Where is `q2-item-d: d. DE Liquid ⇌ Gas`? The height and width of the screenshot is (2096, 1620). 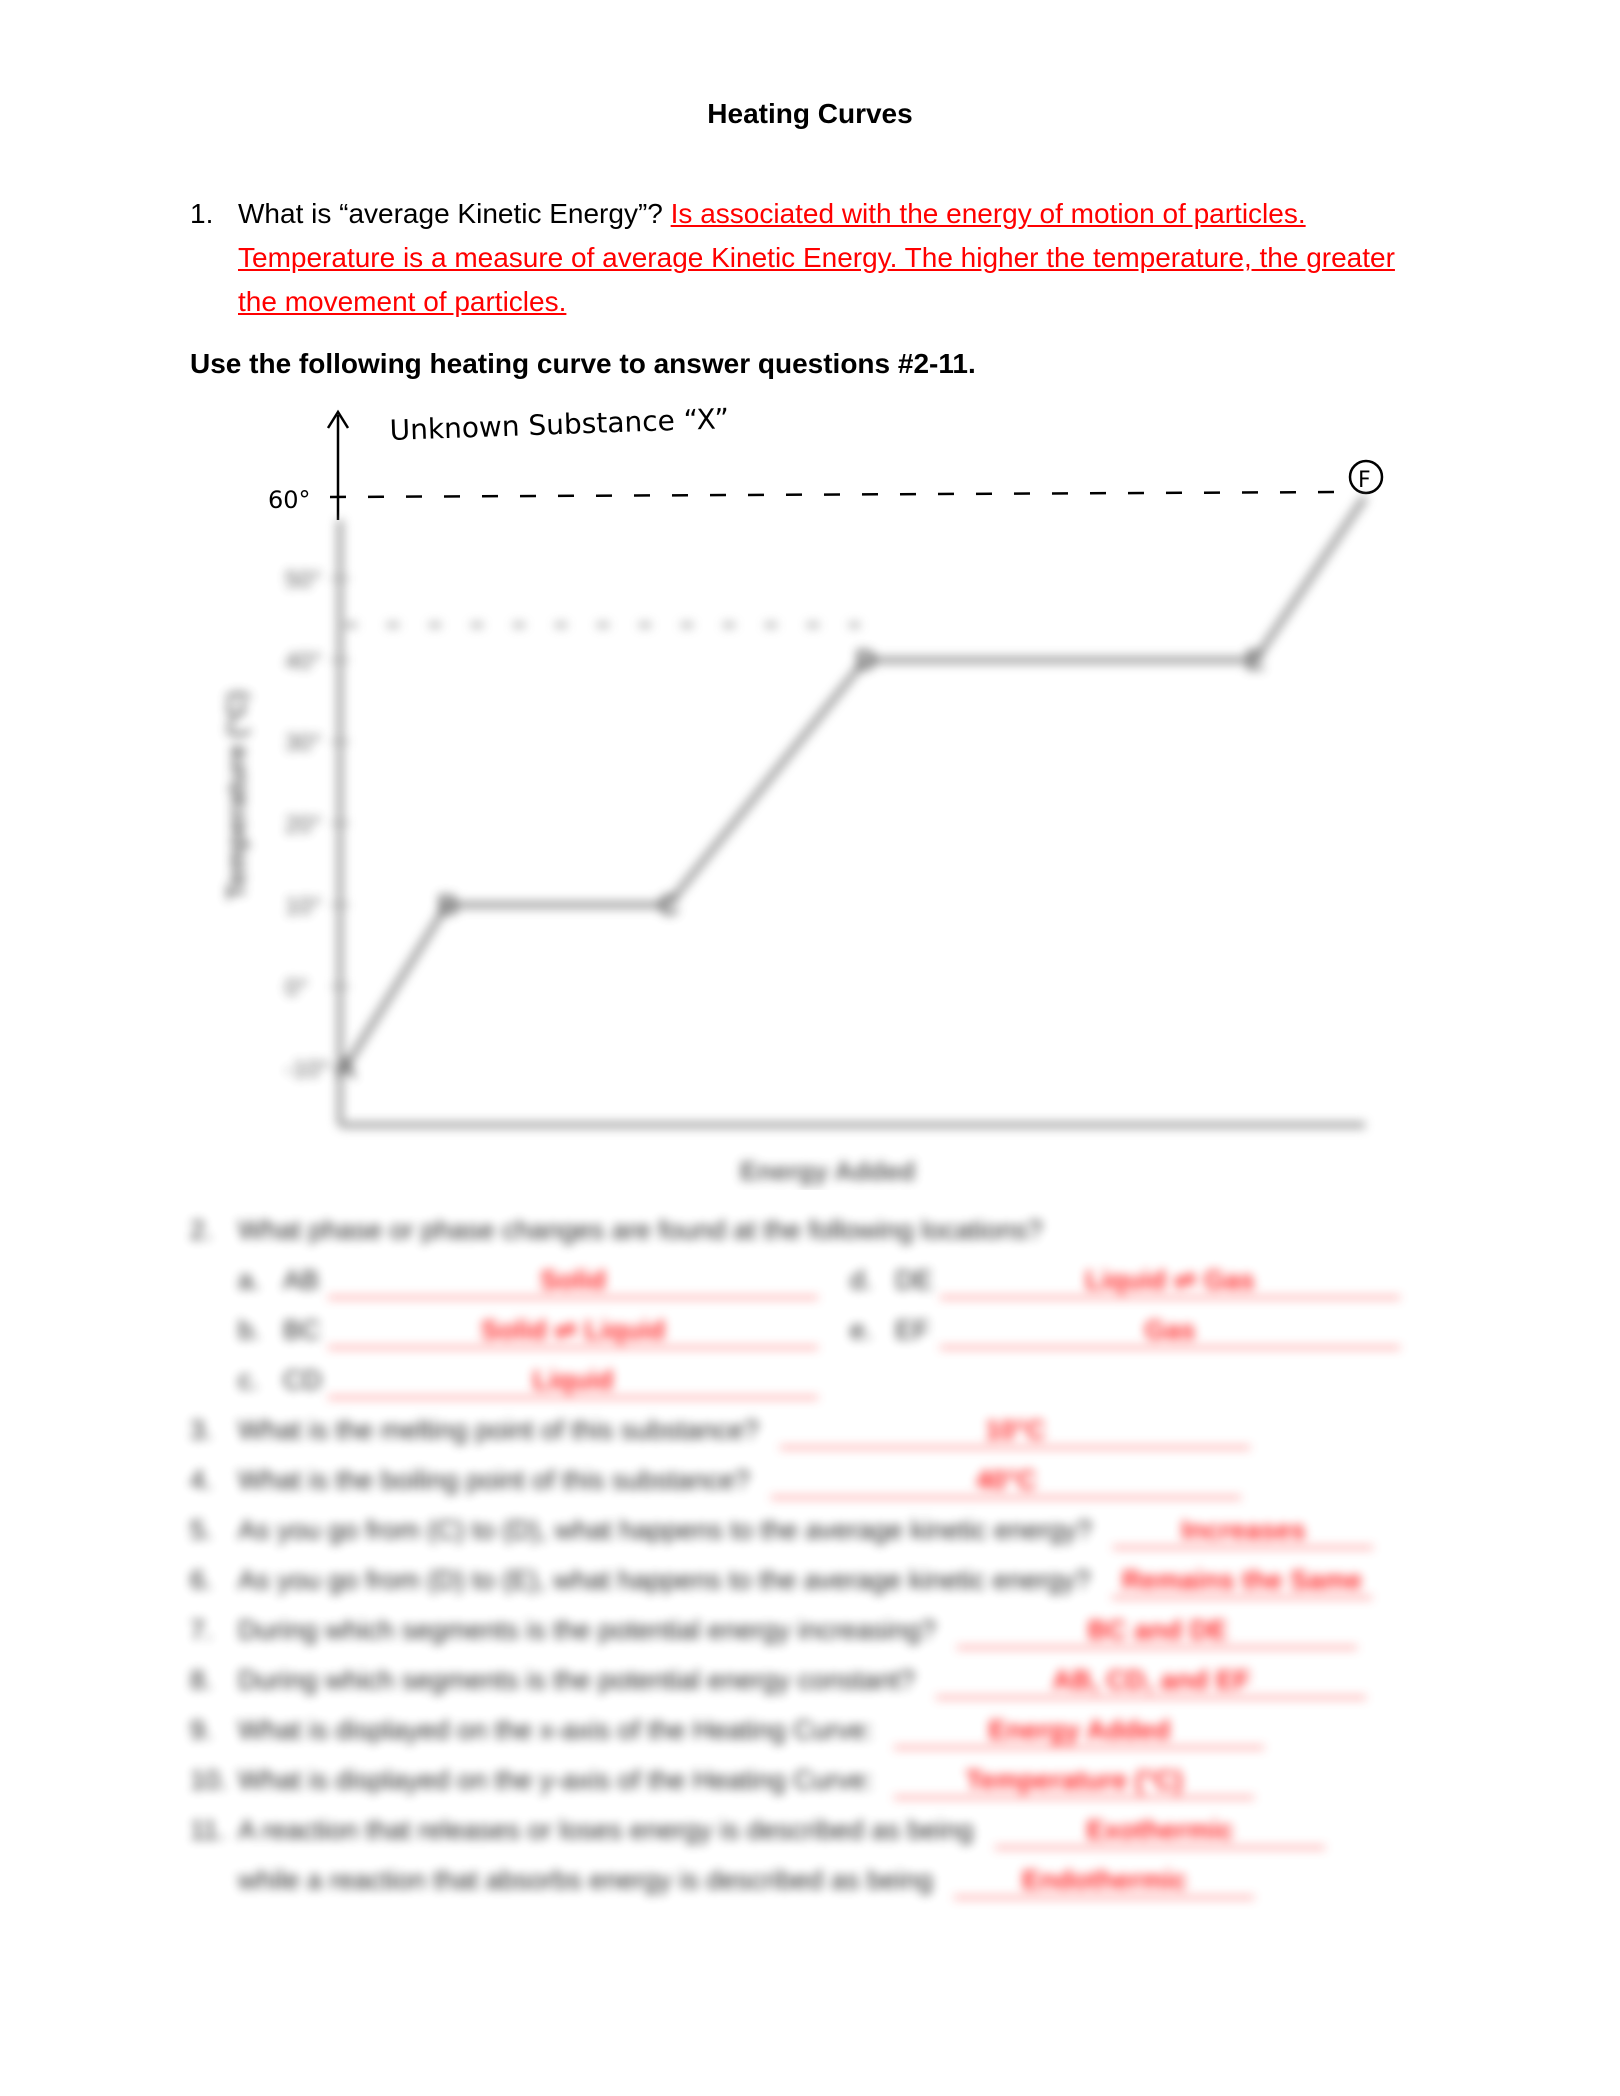 q2-item-d: d. DE Liquid ⇌ Gas is located at coordinates (1125, 1282).